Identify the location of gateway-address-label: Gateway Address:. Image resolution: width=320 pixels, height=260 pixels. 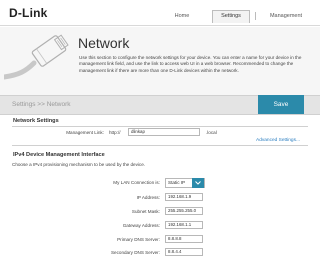
(141, 225).